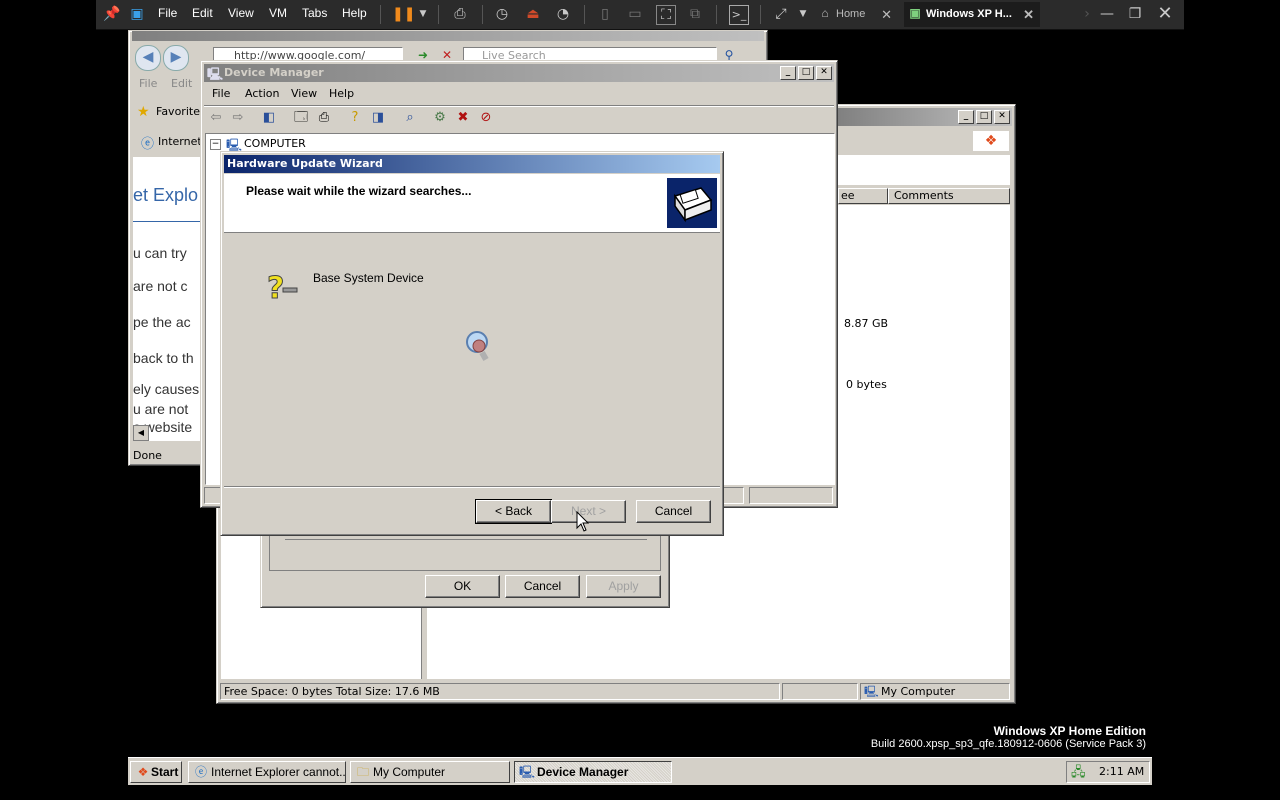 The height and width of the screenshot is (800, 1280). Describe the element at coordinates (605, 14) in the screenshot. I see `sidebar-view-icon: ▯` at that location.